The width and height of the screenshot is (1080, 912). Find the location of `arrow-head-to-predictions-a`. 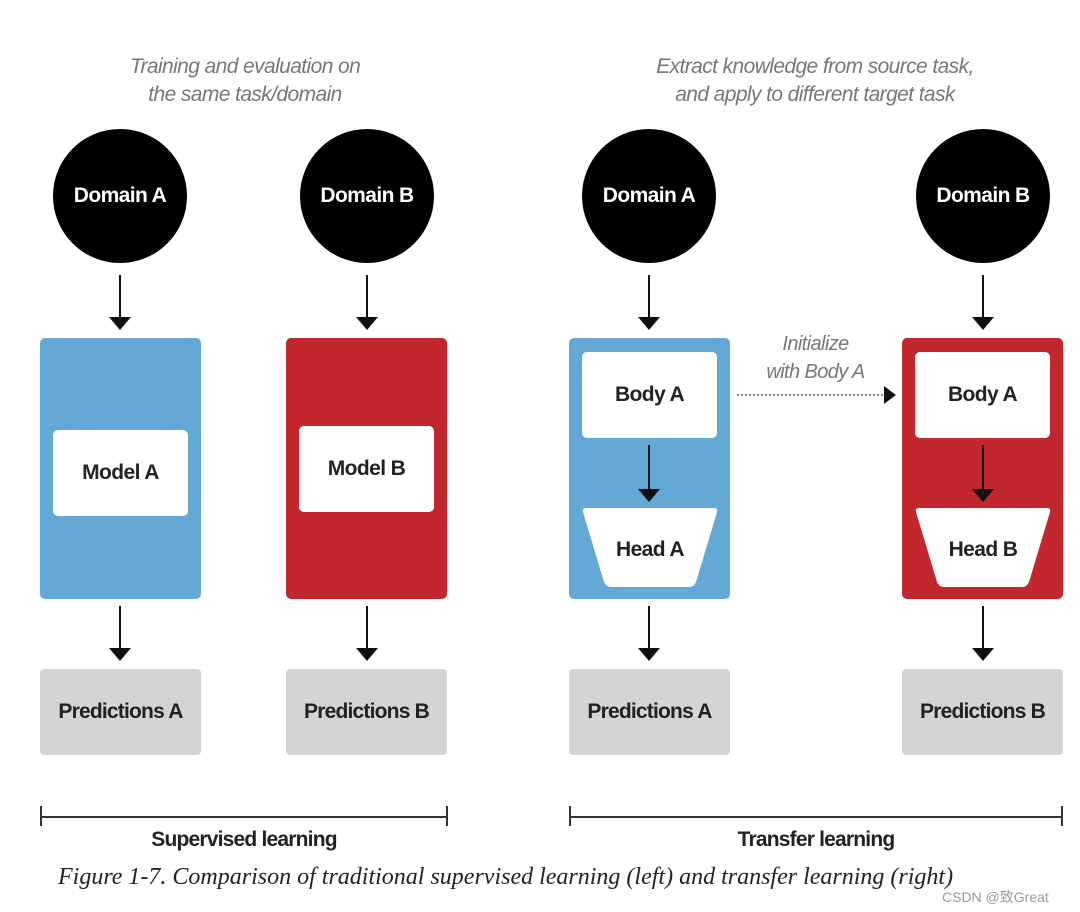

arrow-head-to-predictions-a is located at coordinates (649, 627).